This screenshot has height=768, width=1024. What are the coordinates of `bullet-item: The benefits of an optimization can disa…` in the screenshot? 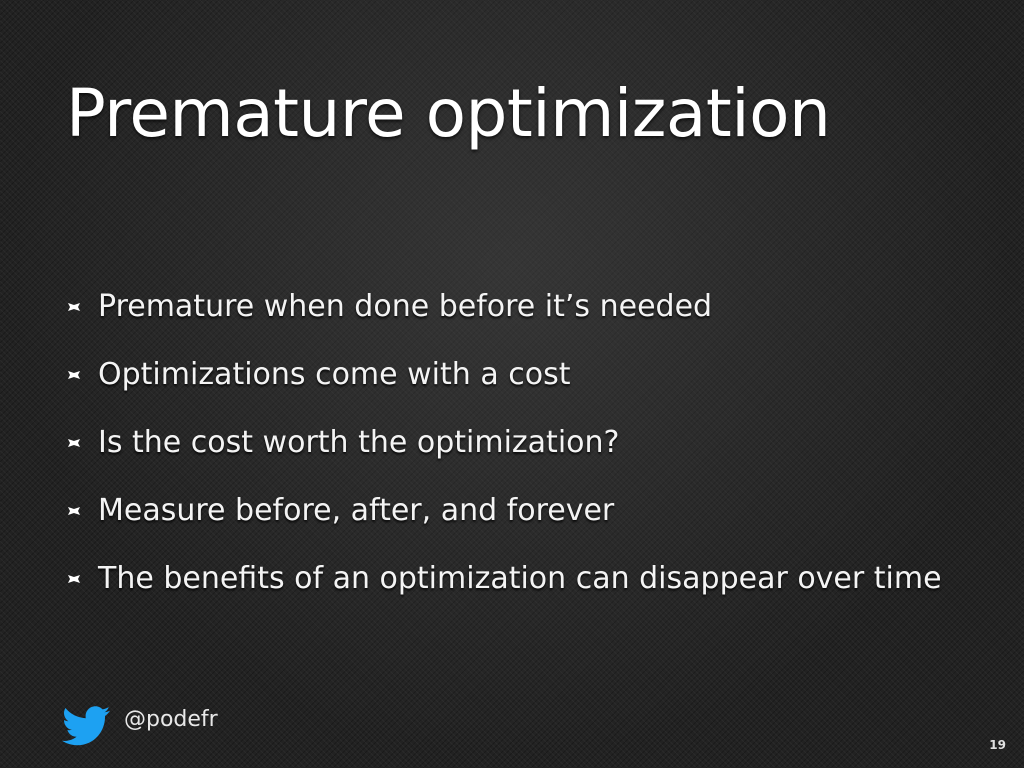 It's located at (502, 592).